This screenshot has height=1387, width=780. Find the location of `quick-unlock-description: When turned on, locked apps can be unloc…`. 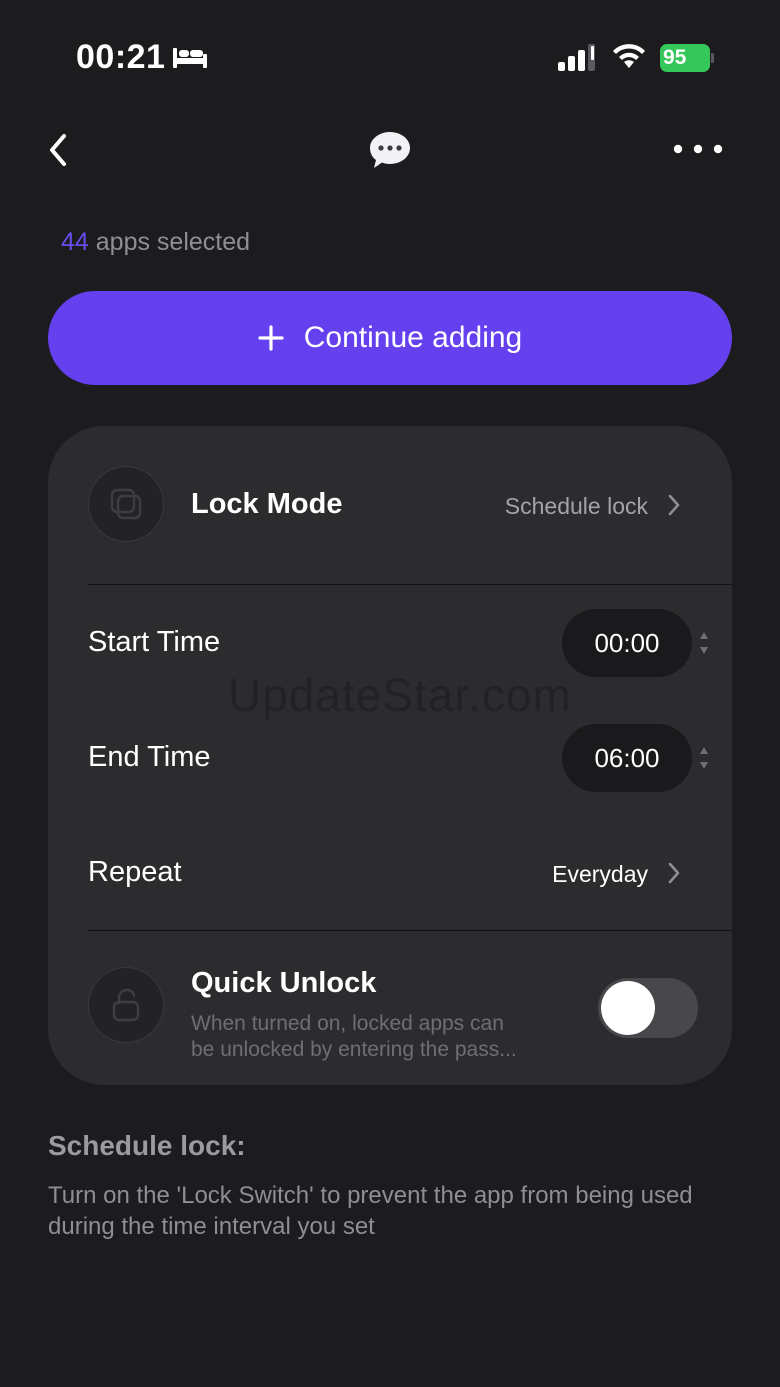

quick-unlock-description: When turned on, locked apps can be unloc… is located at coordinates (381, 1037).